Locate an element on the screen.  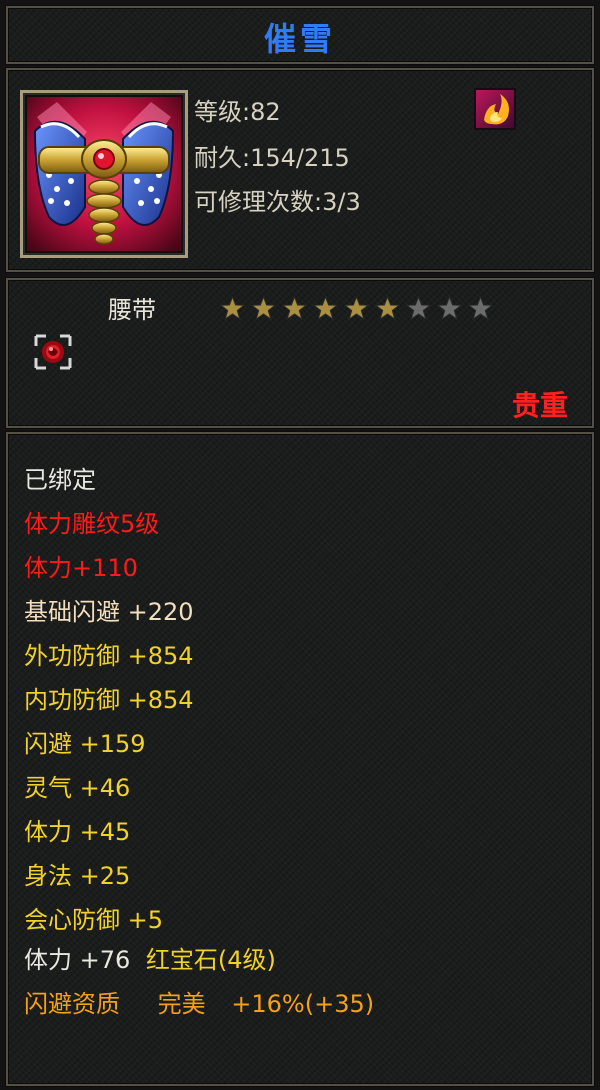
quality-label: 闪避资质 is located at coordinates (72, 1004).